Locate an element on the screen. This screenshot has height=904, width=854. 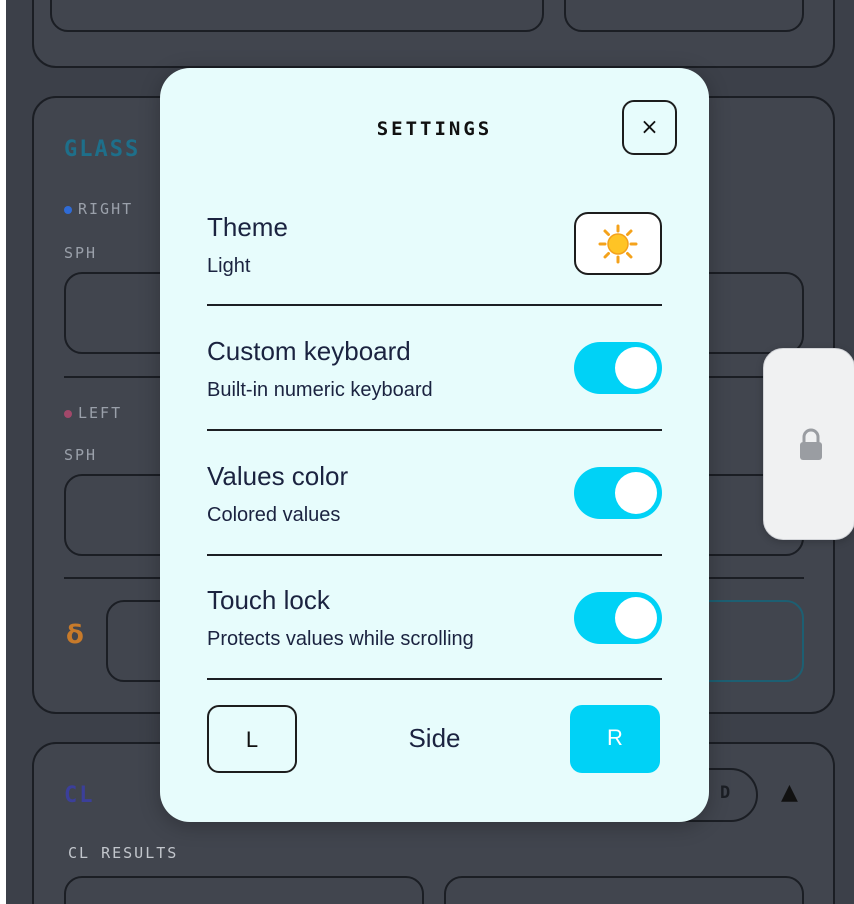
close-button: × is located at coordinates (649, 127).